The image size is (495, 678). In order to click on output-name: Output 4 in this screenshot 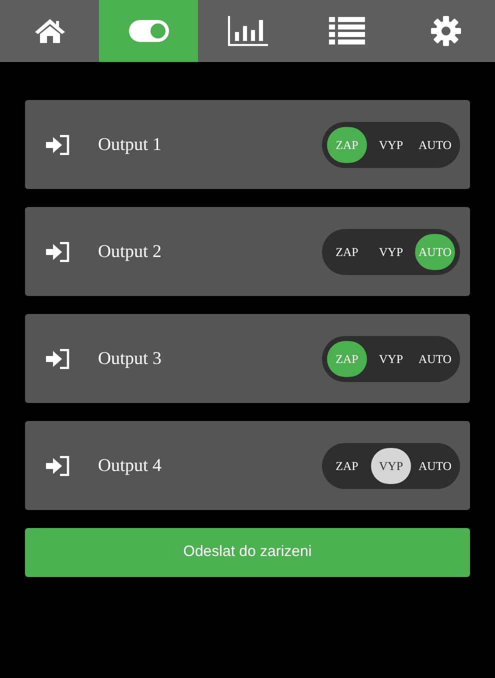, I will do `click(130, 465)`.